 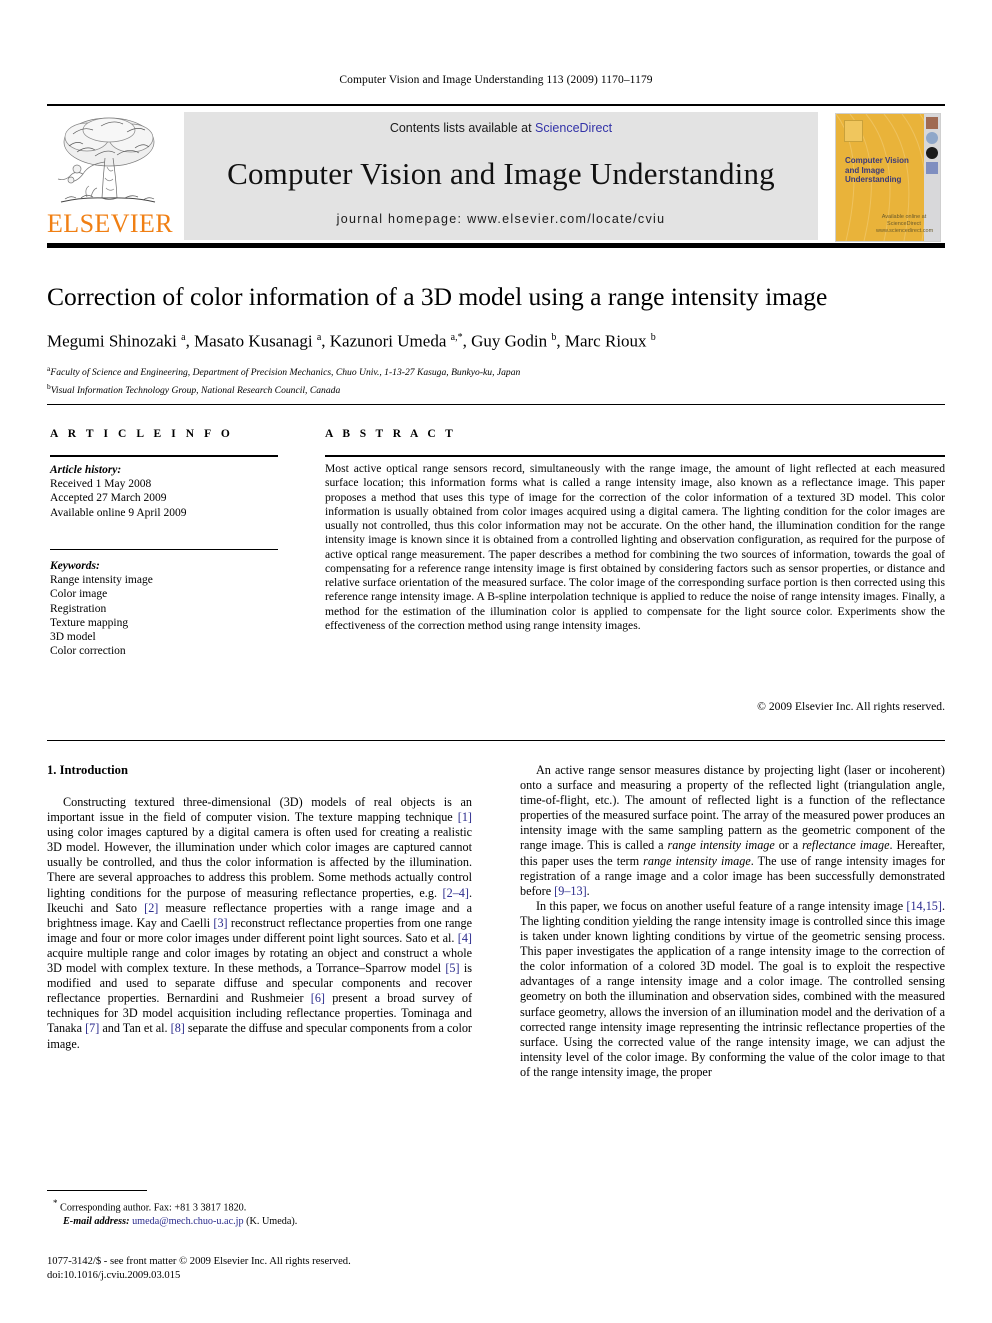 I want to click on email-owner: (K. Umeda)., so click(x=272, y=1221).